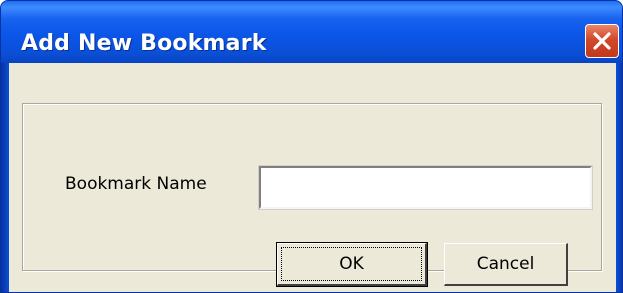 Image resolution: width=623 pixels, height=293 pixels. I want to click on close-button, so click(602, 41).